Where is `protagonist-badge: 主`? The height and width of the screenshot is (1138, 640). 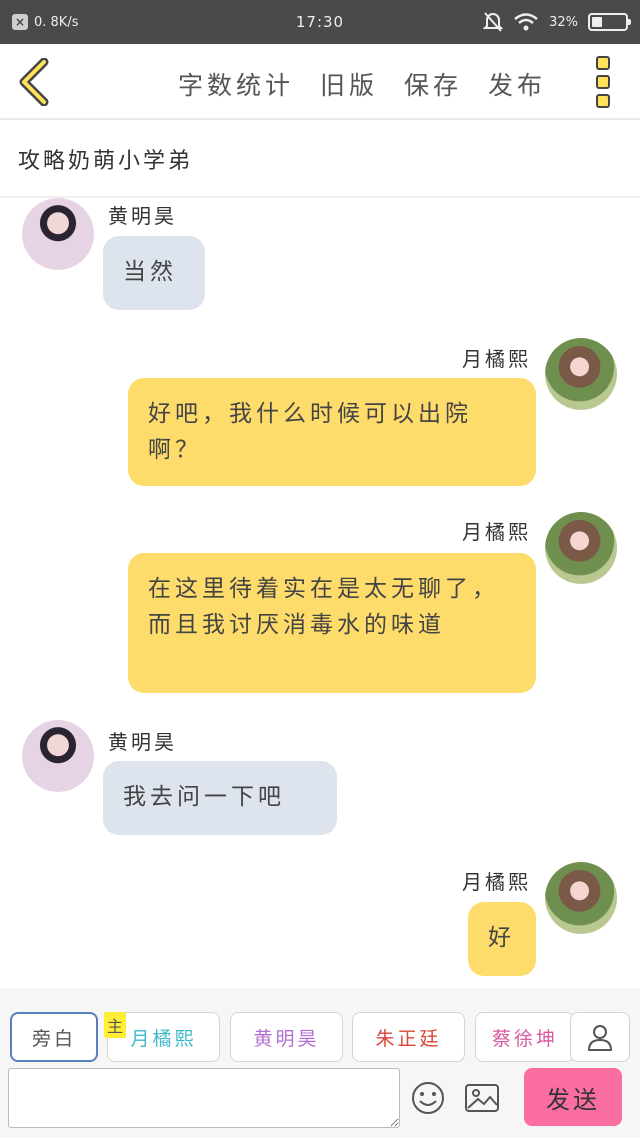
protagonist-badge: 主 is located at coordinates (115, 1025).